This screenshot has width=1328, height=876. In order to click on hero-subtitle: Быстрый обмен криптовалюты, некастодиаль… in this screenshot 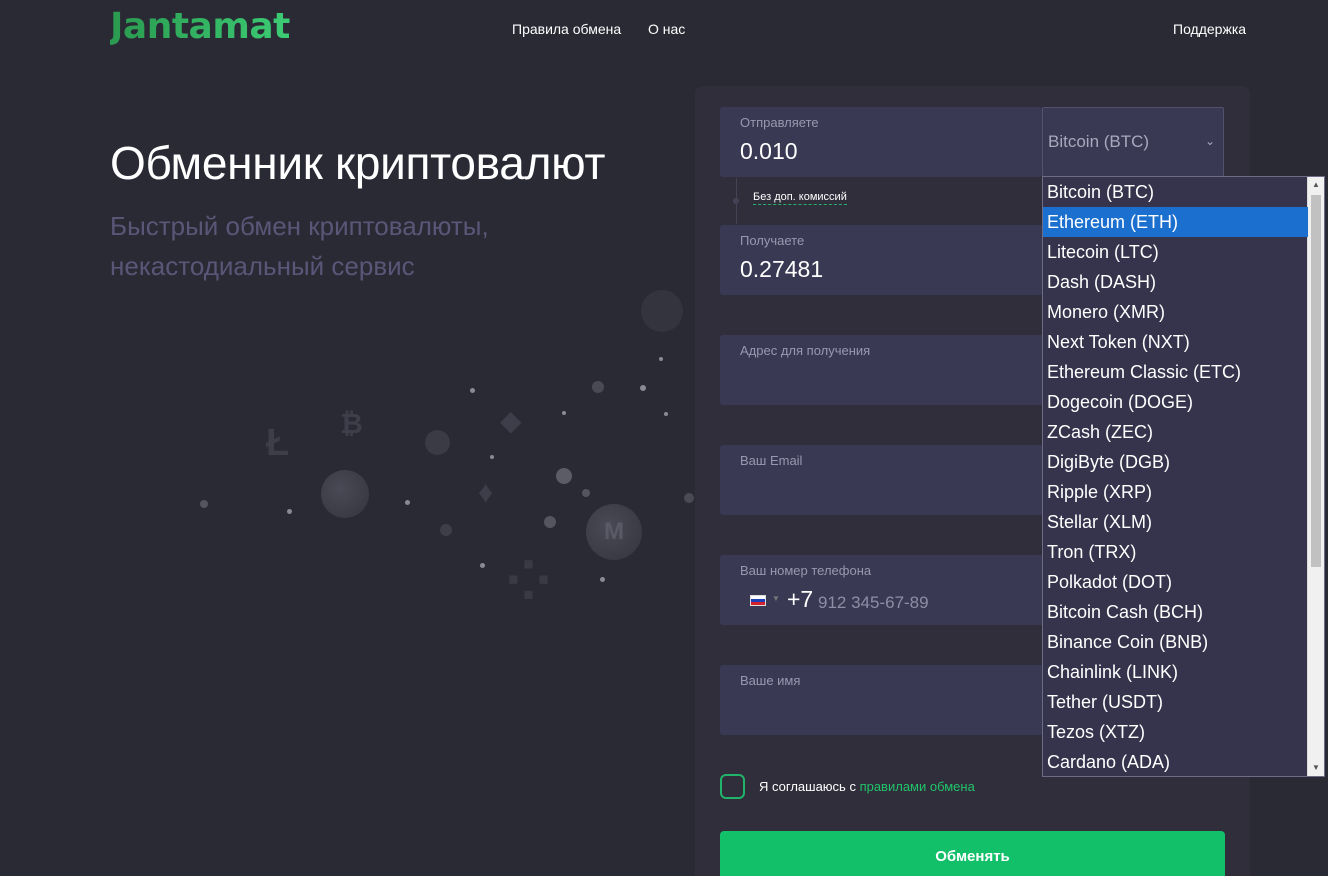, I will do `click(299, 246)`.